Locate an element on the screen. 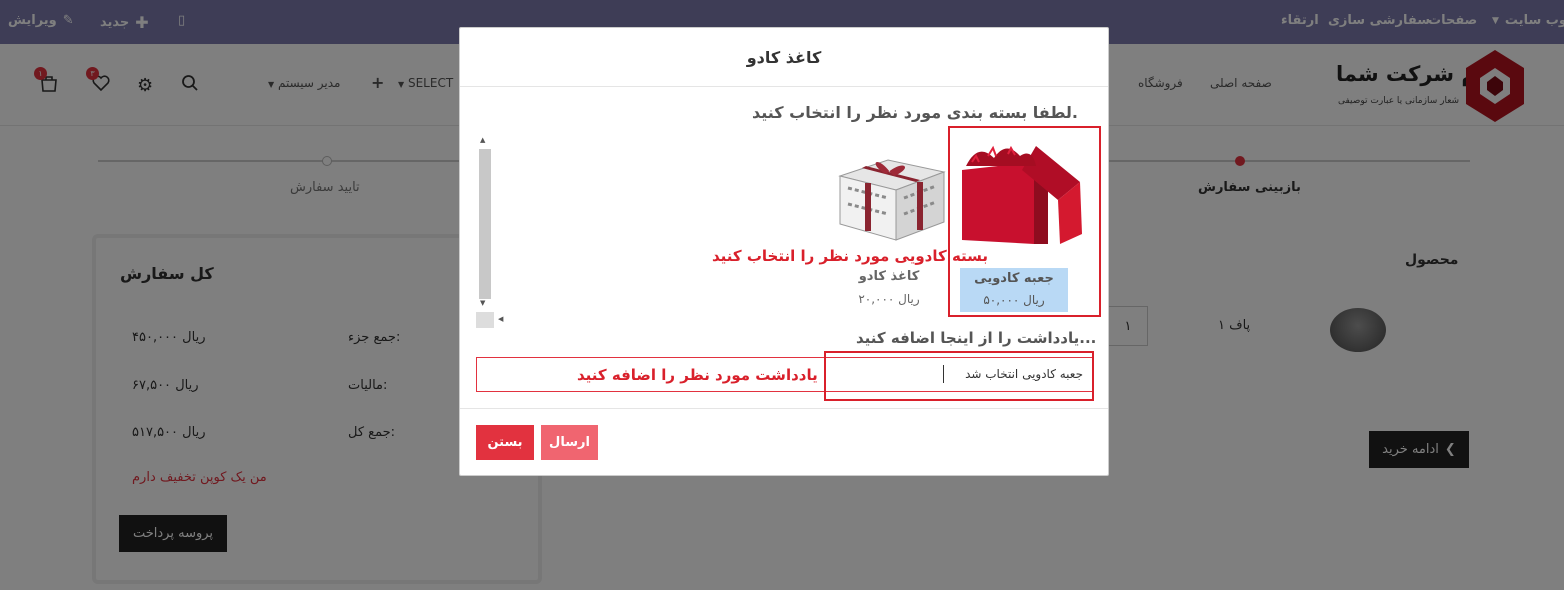 Image resolution: width=1564 pixels, height=590 pixels. select-annotation-text: بسته کادویی مورد نظر را انتخاب کنید is located at coordinates (850, 256).